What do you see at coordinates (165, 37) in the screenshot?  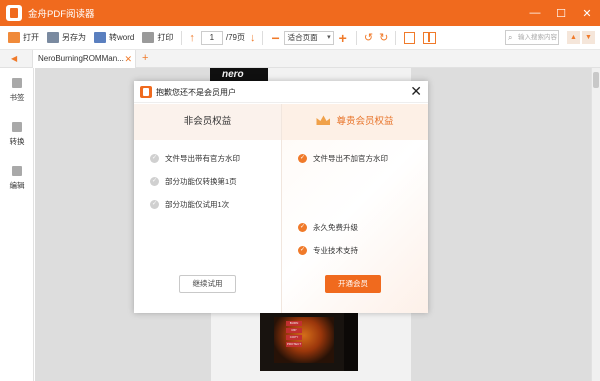 I see `print-label: 打印` at bounding box center [165, 37].